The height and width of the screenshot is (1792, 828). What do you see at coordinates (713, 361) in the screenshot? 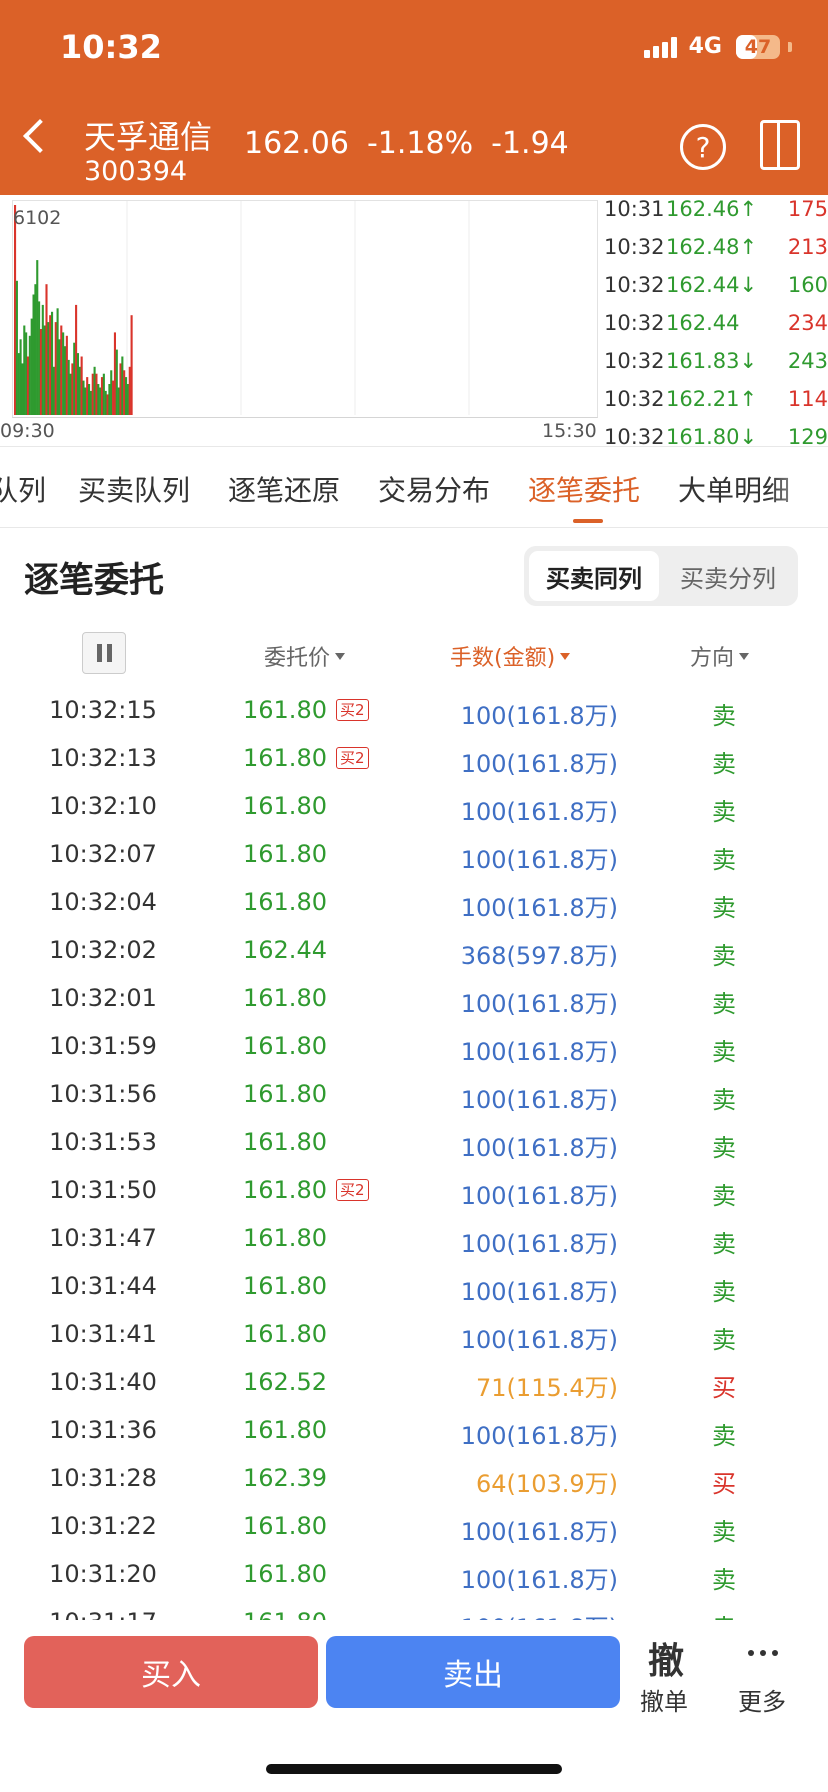
I see `tick-row: 10:32 161.83↓ 243` at bounding box center [713, 361].